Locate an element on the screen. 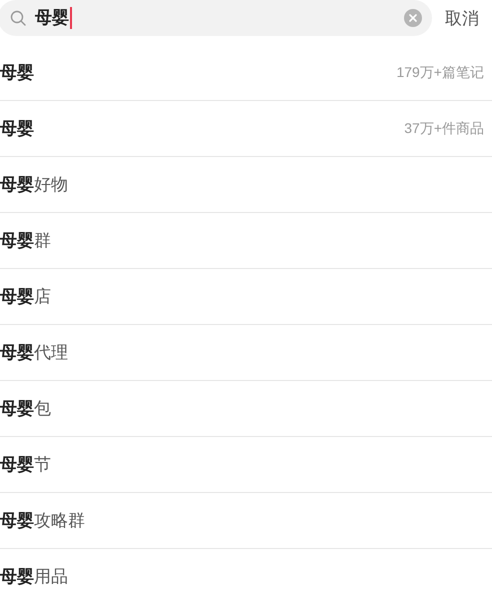 The height and width of the screenshot is (598, 492). clear-icon is located at coordinates (413, 18).